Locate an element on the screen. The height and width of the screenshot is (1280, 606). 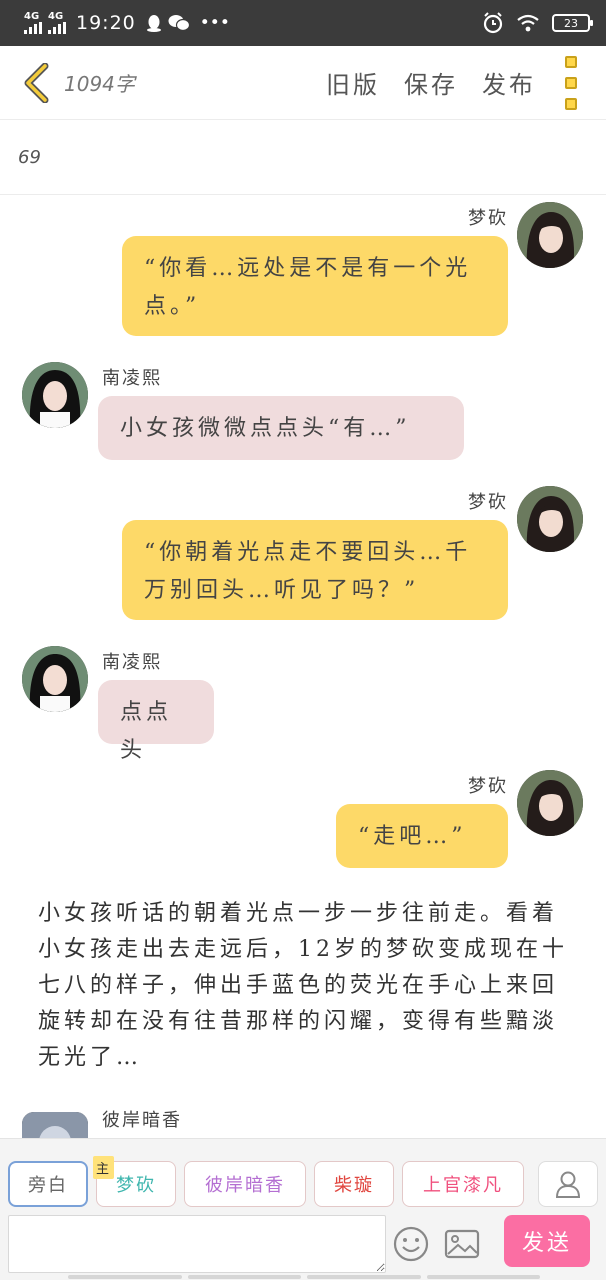
sender-name: 彼岸暗香 is located at coordinates (142, 1120).